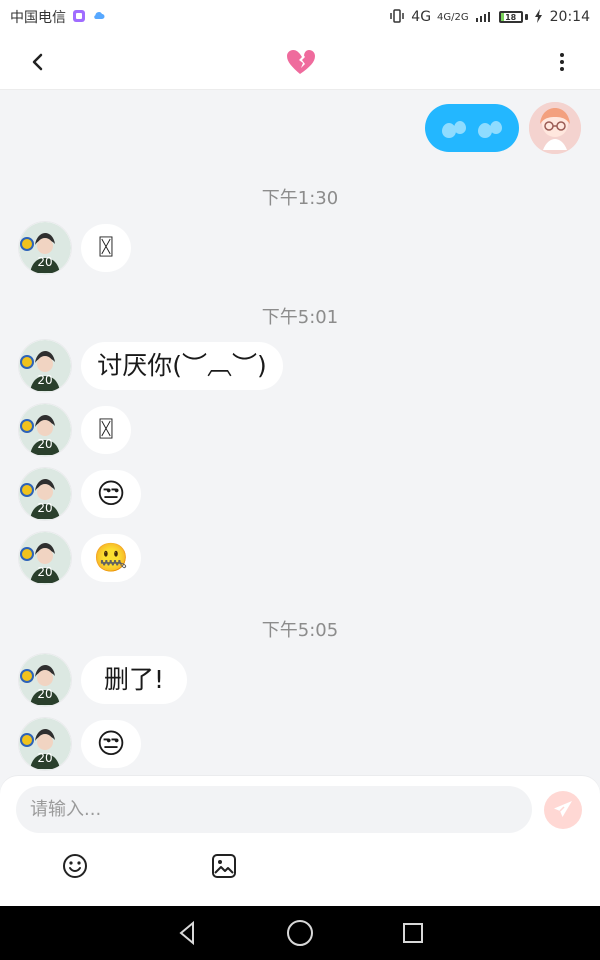 This screenshot has width=600, height=960. What do you see at coordinates (80, 494) in the screenshot?
I see `message-row-4: 20 😒` at bounding box center [80, 494].